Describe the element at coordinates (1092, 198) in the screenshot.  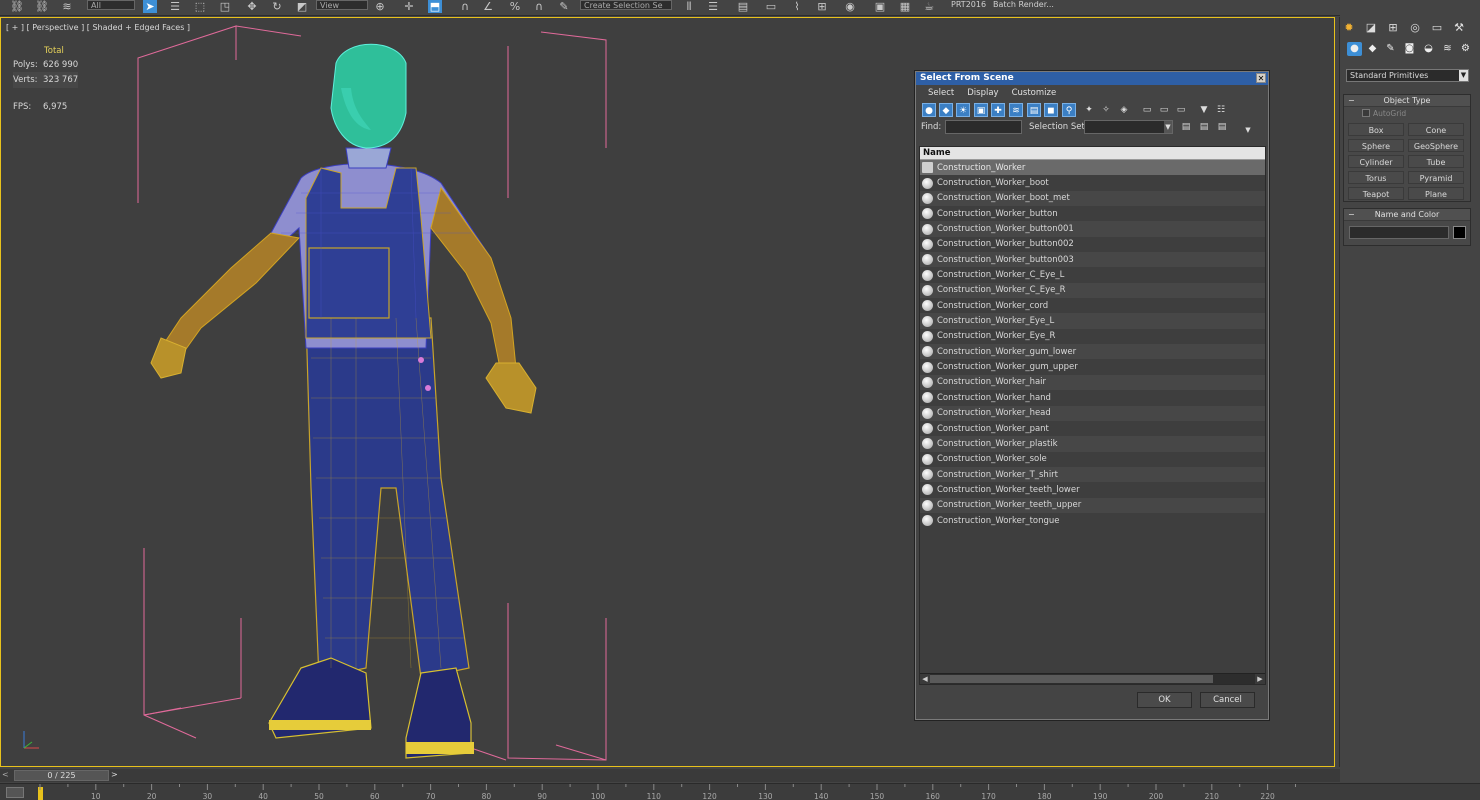
I see `list-item: Construction_Worker_boot_met` at that location.